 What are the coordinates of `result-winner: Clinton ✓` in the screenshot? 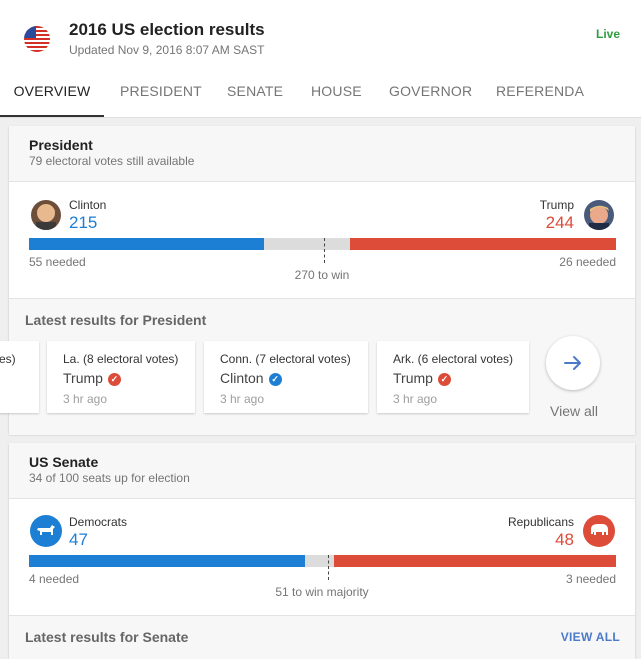 It's located at (251, 378).